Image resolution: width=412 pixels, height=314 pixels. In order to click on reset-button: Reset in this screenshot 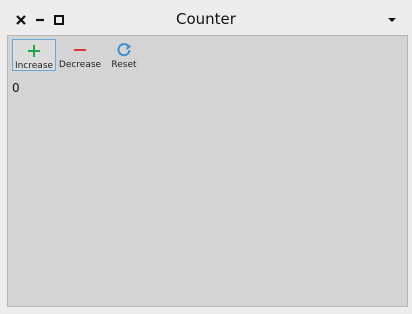, I will do `click(124, 55)`.